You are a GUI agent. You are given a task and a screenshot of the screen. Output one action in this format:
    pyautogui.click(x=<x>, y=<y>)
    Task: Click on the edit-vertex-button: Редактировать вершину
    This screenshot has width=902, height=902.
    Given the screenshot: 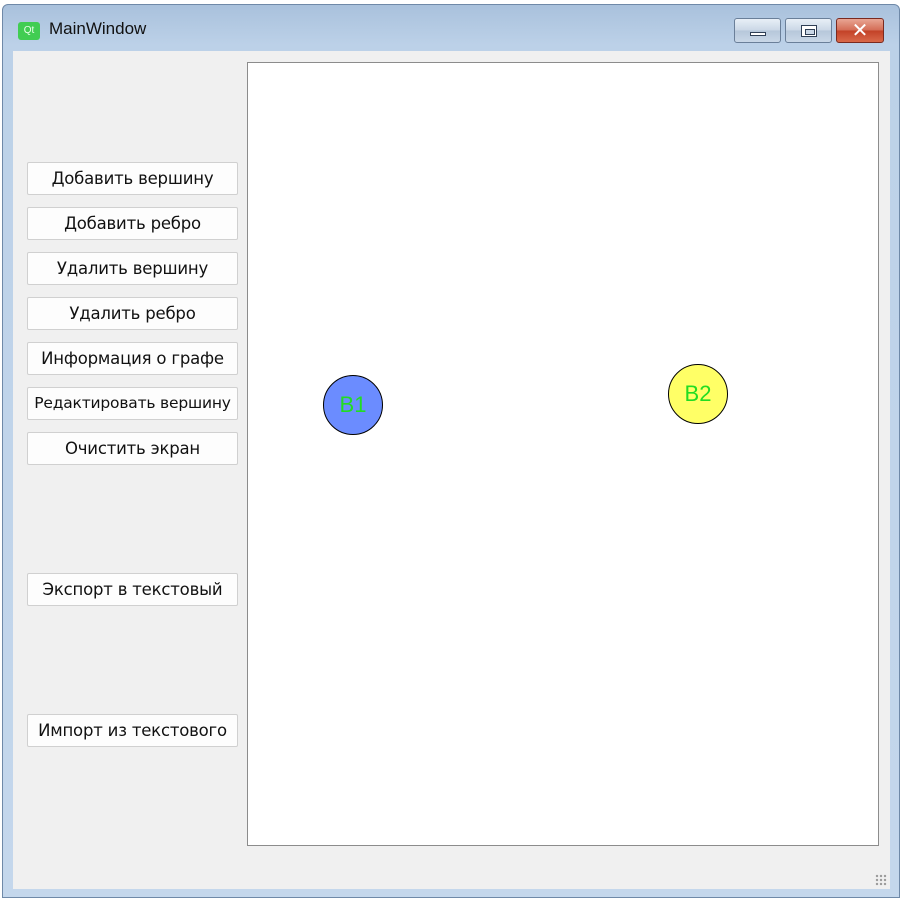 What is the action you would take?
    pyautogui.click(x=132, y=403)
    